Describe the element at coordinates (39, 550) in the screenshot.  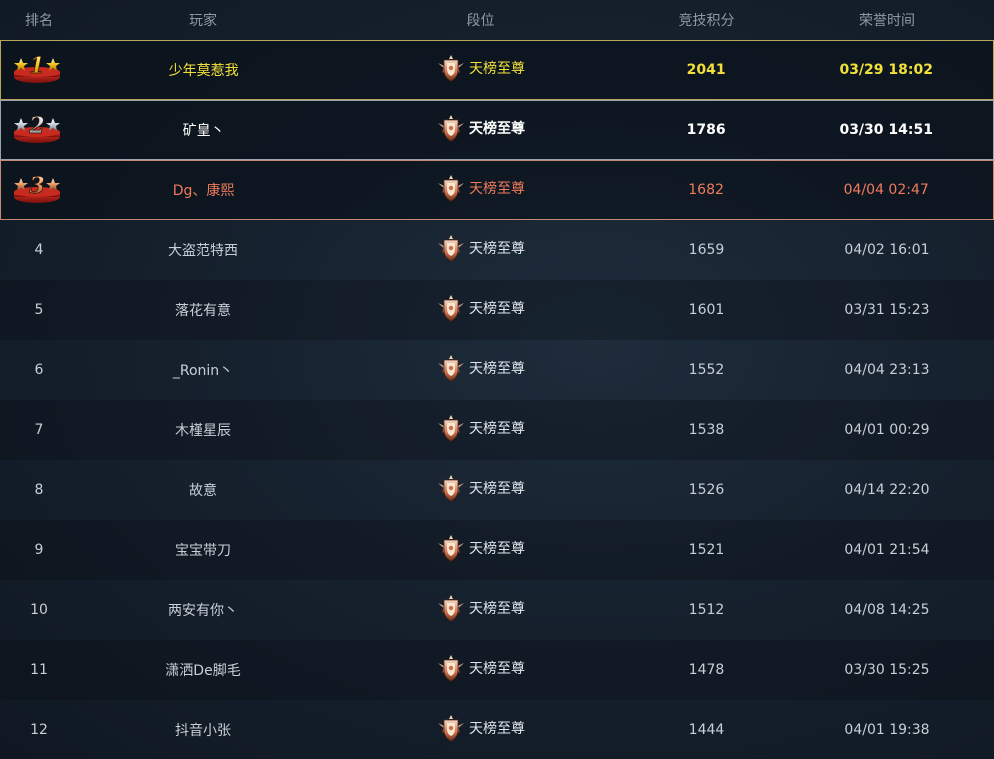
I see `rank-cell: 9` at that location.